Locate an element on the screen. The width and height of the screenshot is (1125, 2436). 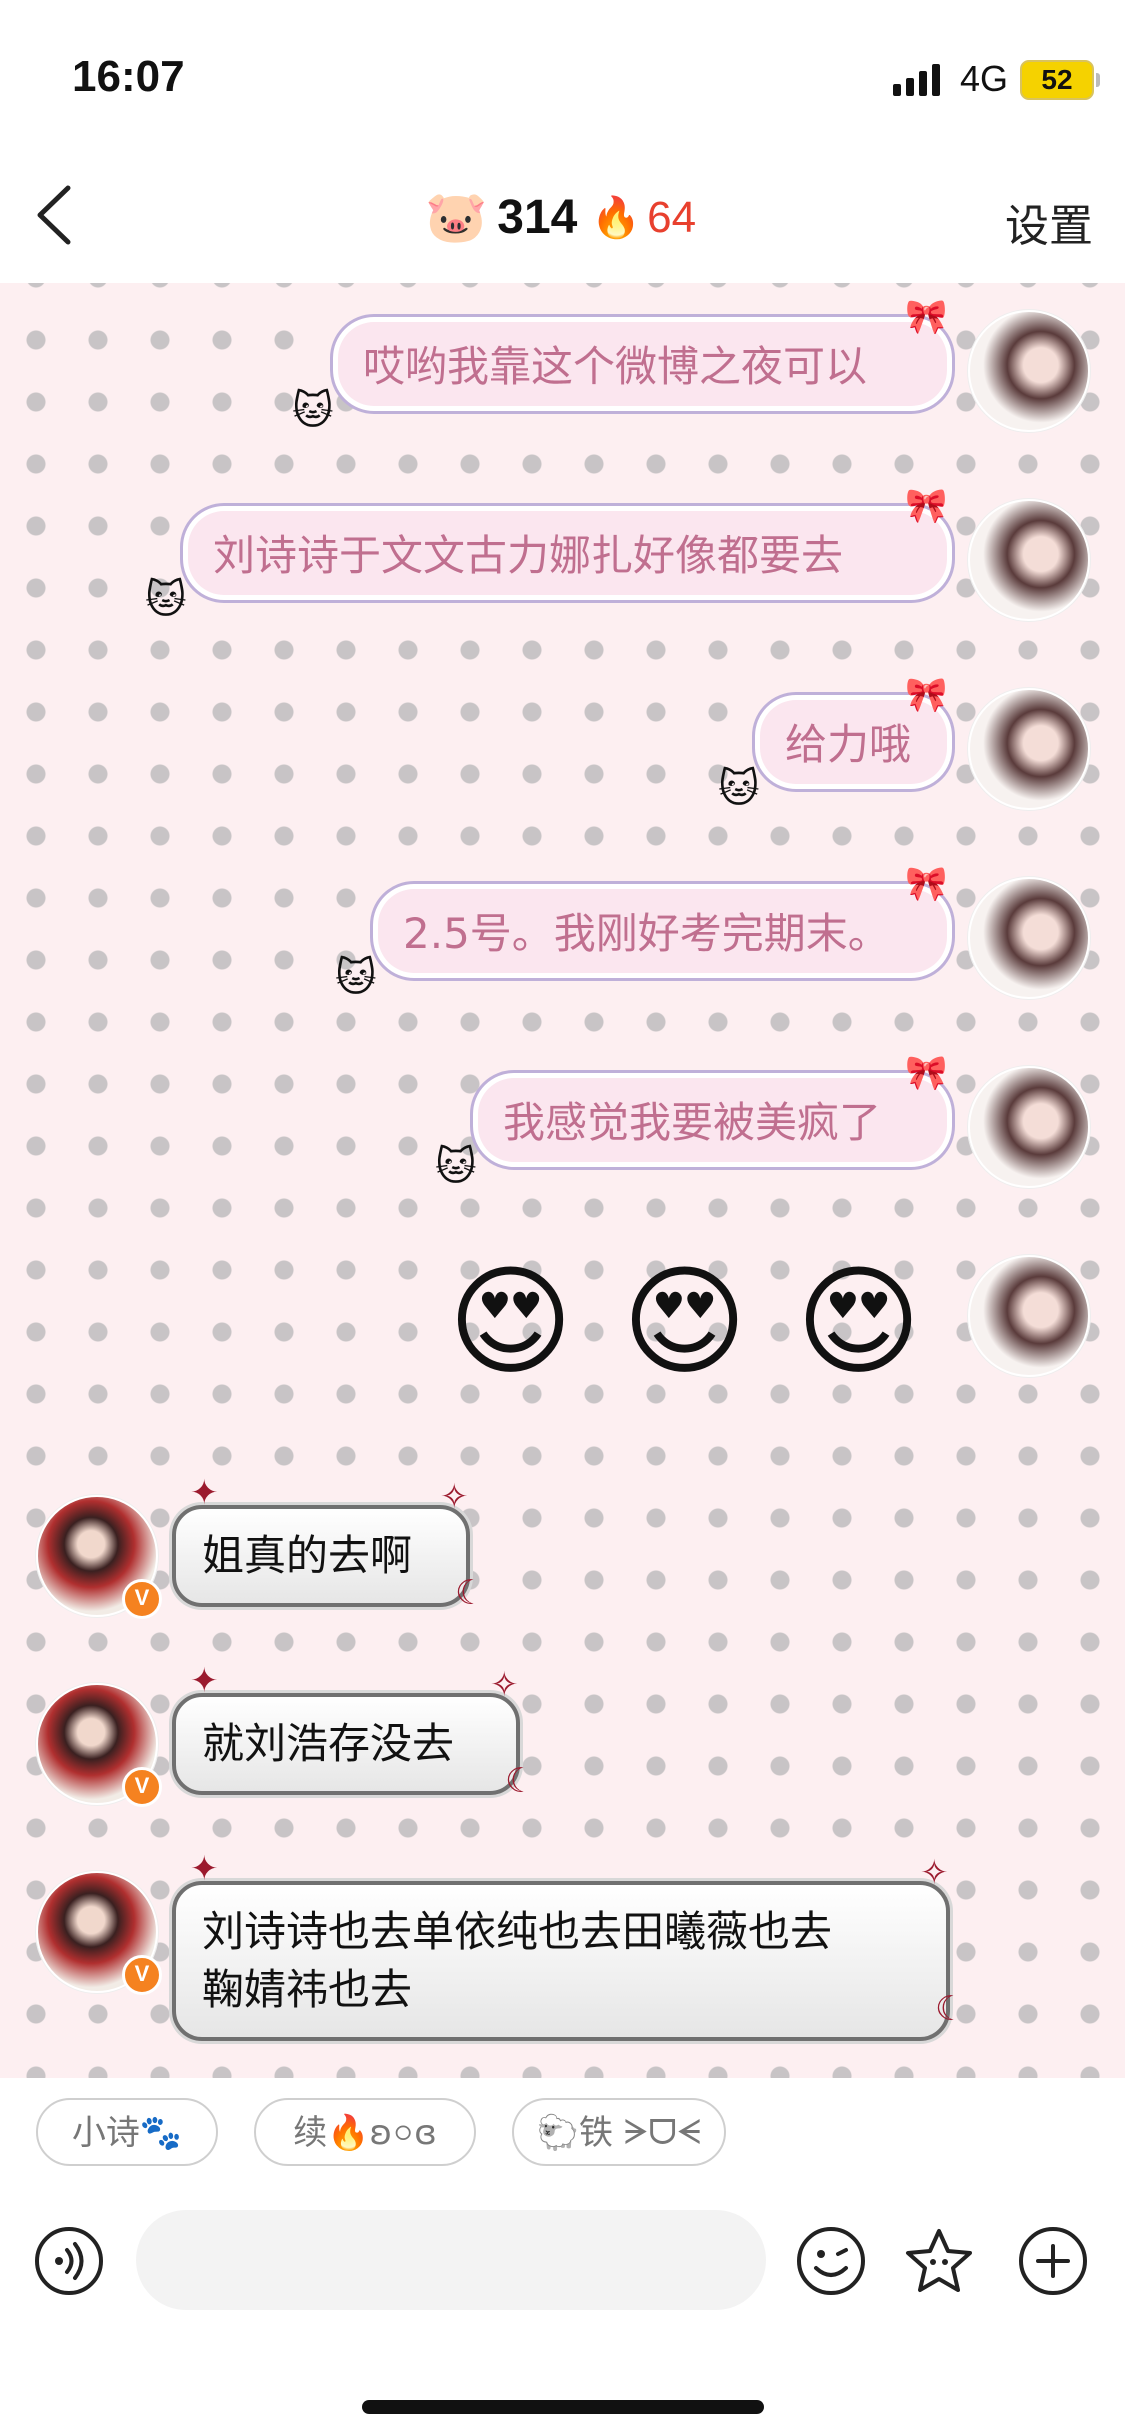
pig-icon: 🐷 is located at coordinates (456, 217).